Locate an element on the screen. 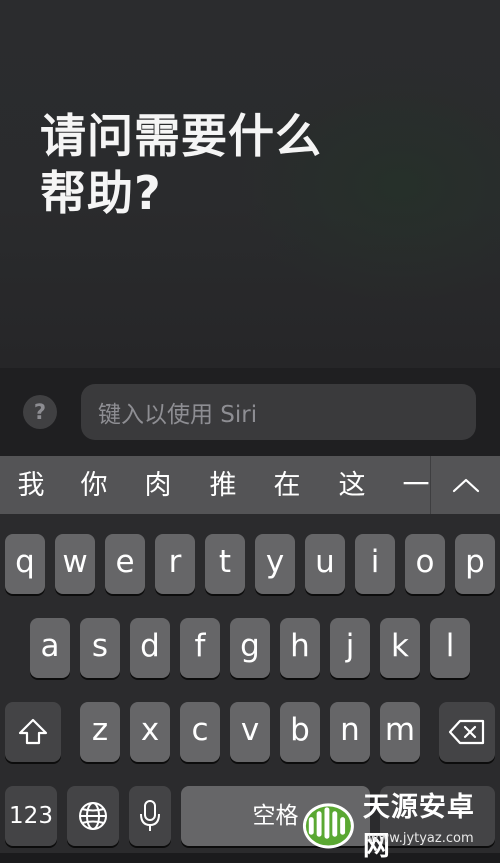  dictation-key is located at coordinates (150, 816).